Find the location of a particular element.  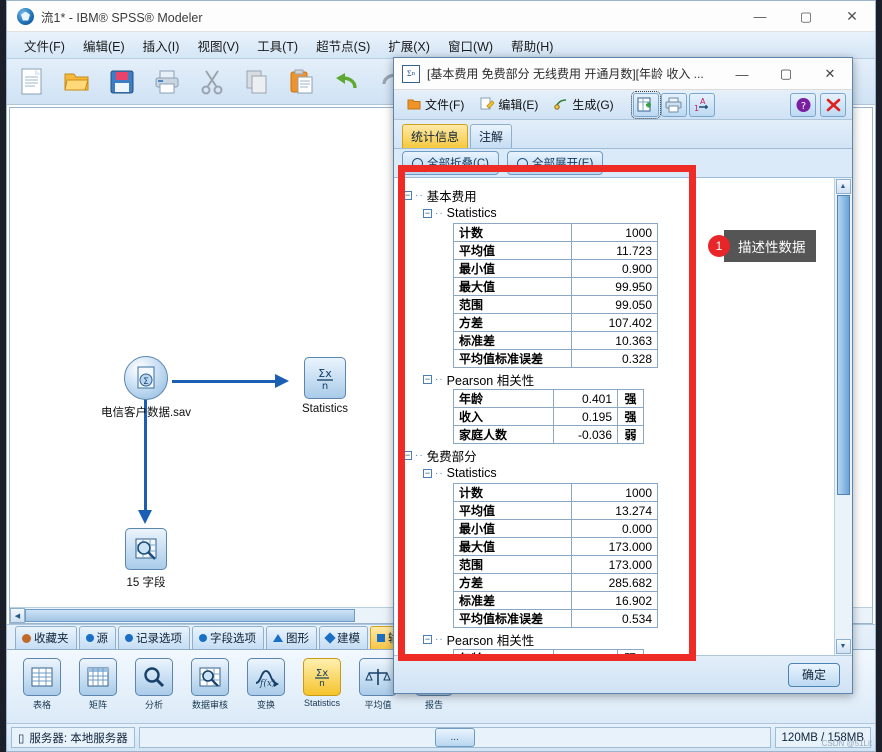

table-row: 最小值 0.900 is located at coordinates (555, 268).